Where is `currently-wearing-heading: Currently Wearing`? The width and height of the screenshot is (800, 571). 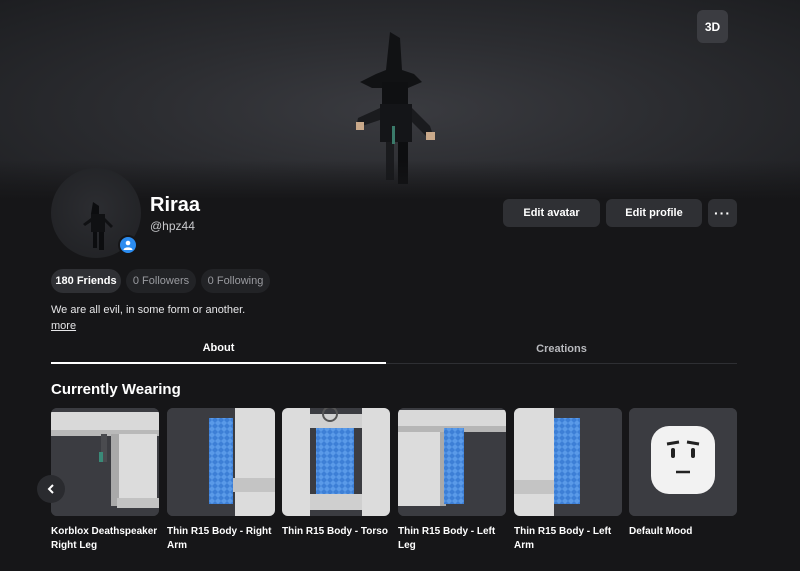 currently-wearing-heading: Currently Wearing is located at coordinates (116, 389).